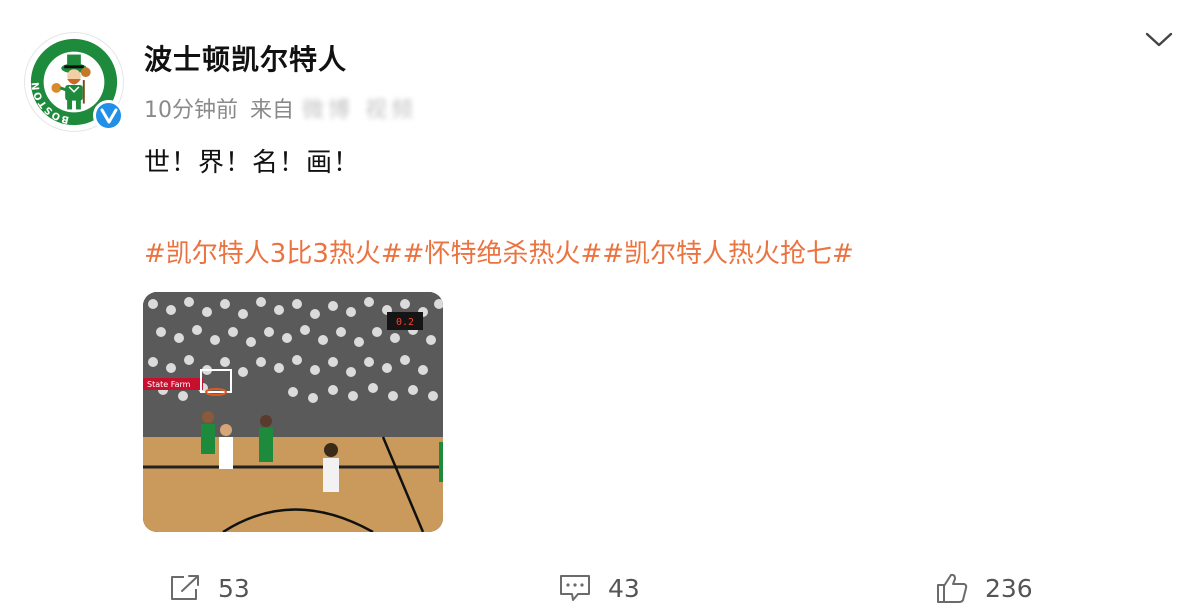 Image resolution: width=1200 pixels, height=615 pixels. I want to click on comment-count: 43, so click(624, 588).